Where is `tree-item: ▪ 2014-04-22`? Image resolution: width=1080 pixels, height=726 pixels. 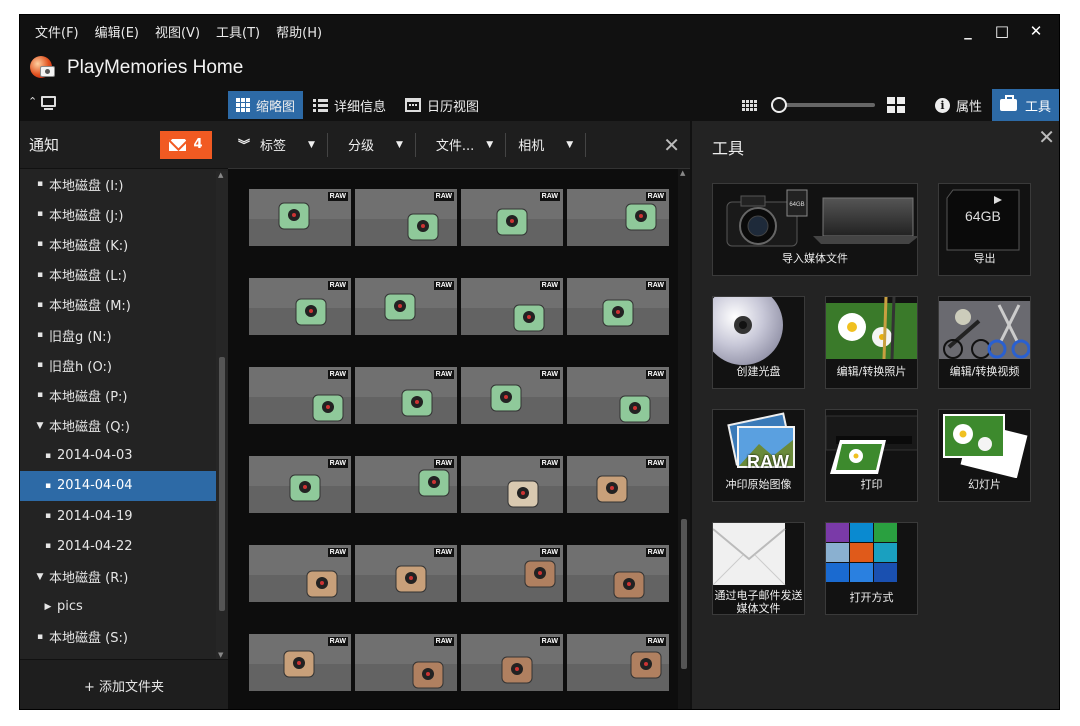 tree-item: ▪ 2014-04-22 is located at coordinates (124, 546).